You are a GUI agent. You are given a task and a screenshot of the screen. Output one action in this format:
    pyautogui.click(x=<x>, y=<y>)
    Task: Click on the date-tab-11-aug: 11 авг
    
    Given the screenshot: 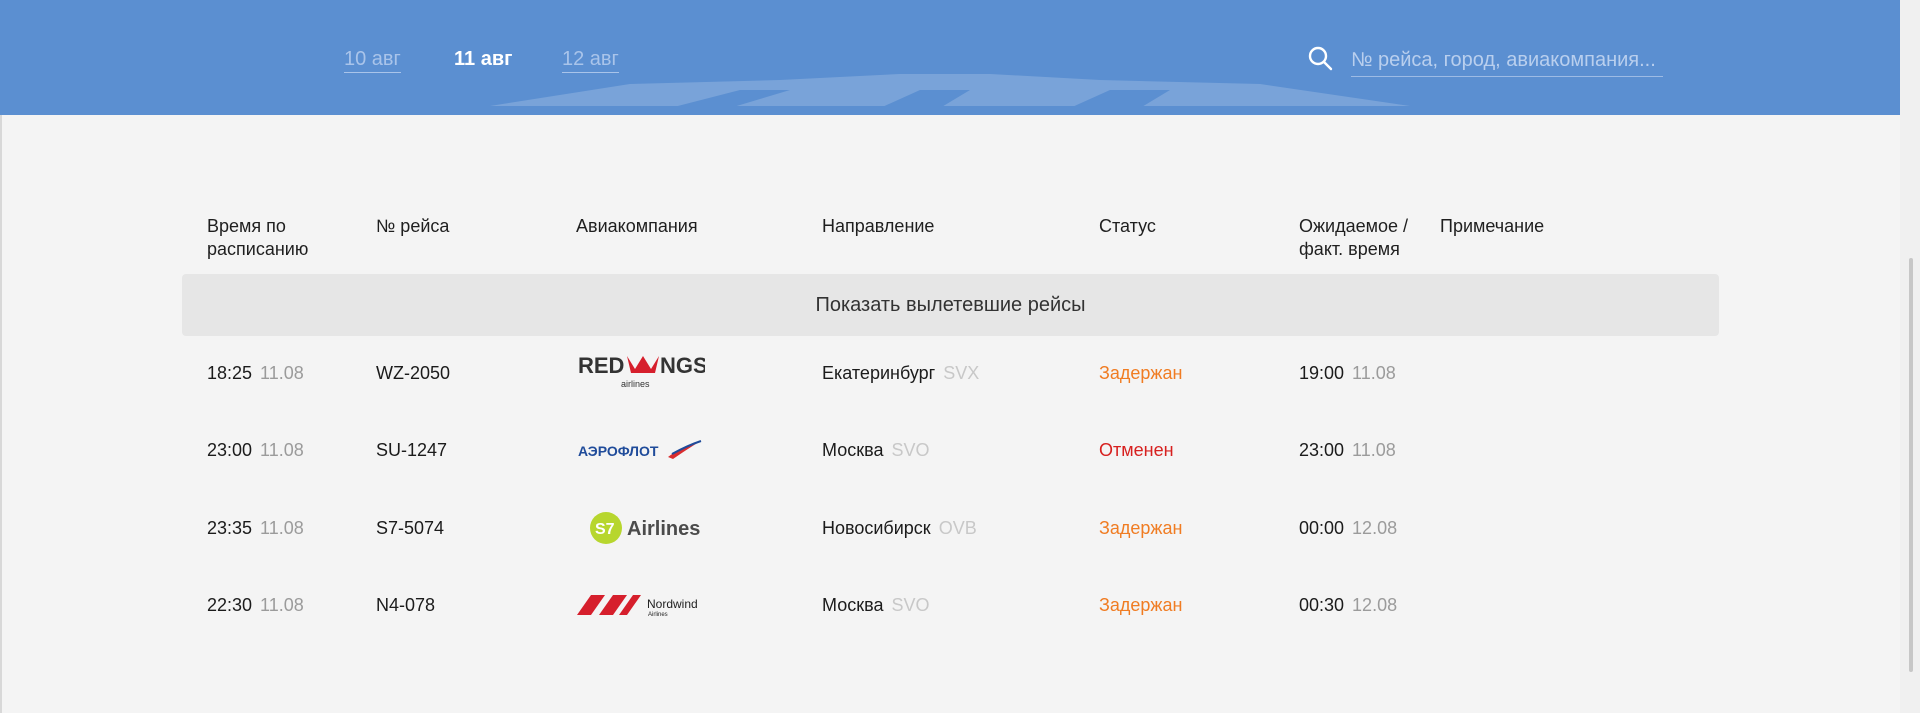 What is the action you would take?
    pyautogui.click(x=483, y=59)
    